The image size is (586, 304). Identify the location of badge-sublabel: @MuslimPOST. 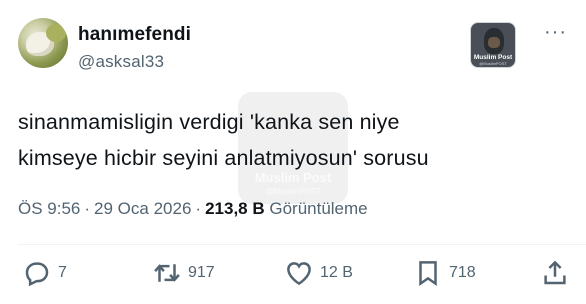
(493, 63).